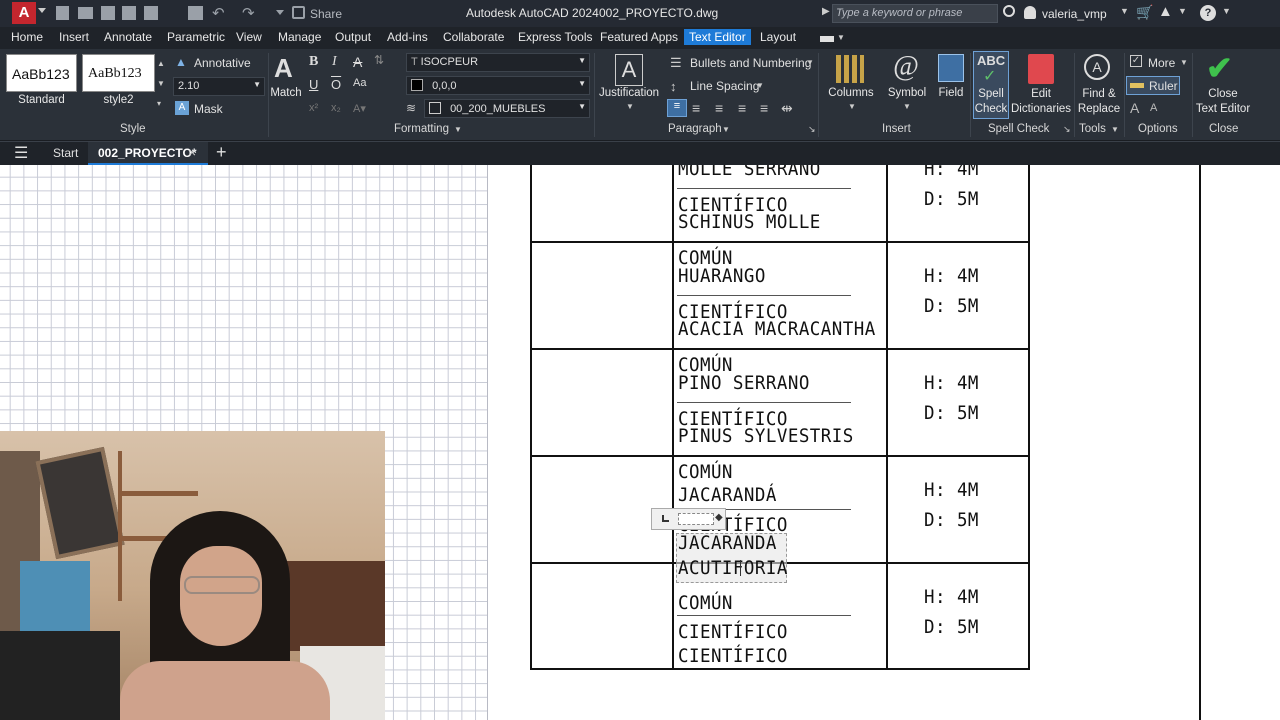  What do you see at coordinates (334, 62) in the screenshot?
I see `italic-icon: I` at bounding box center [334, 62].